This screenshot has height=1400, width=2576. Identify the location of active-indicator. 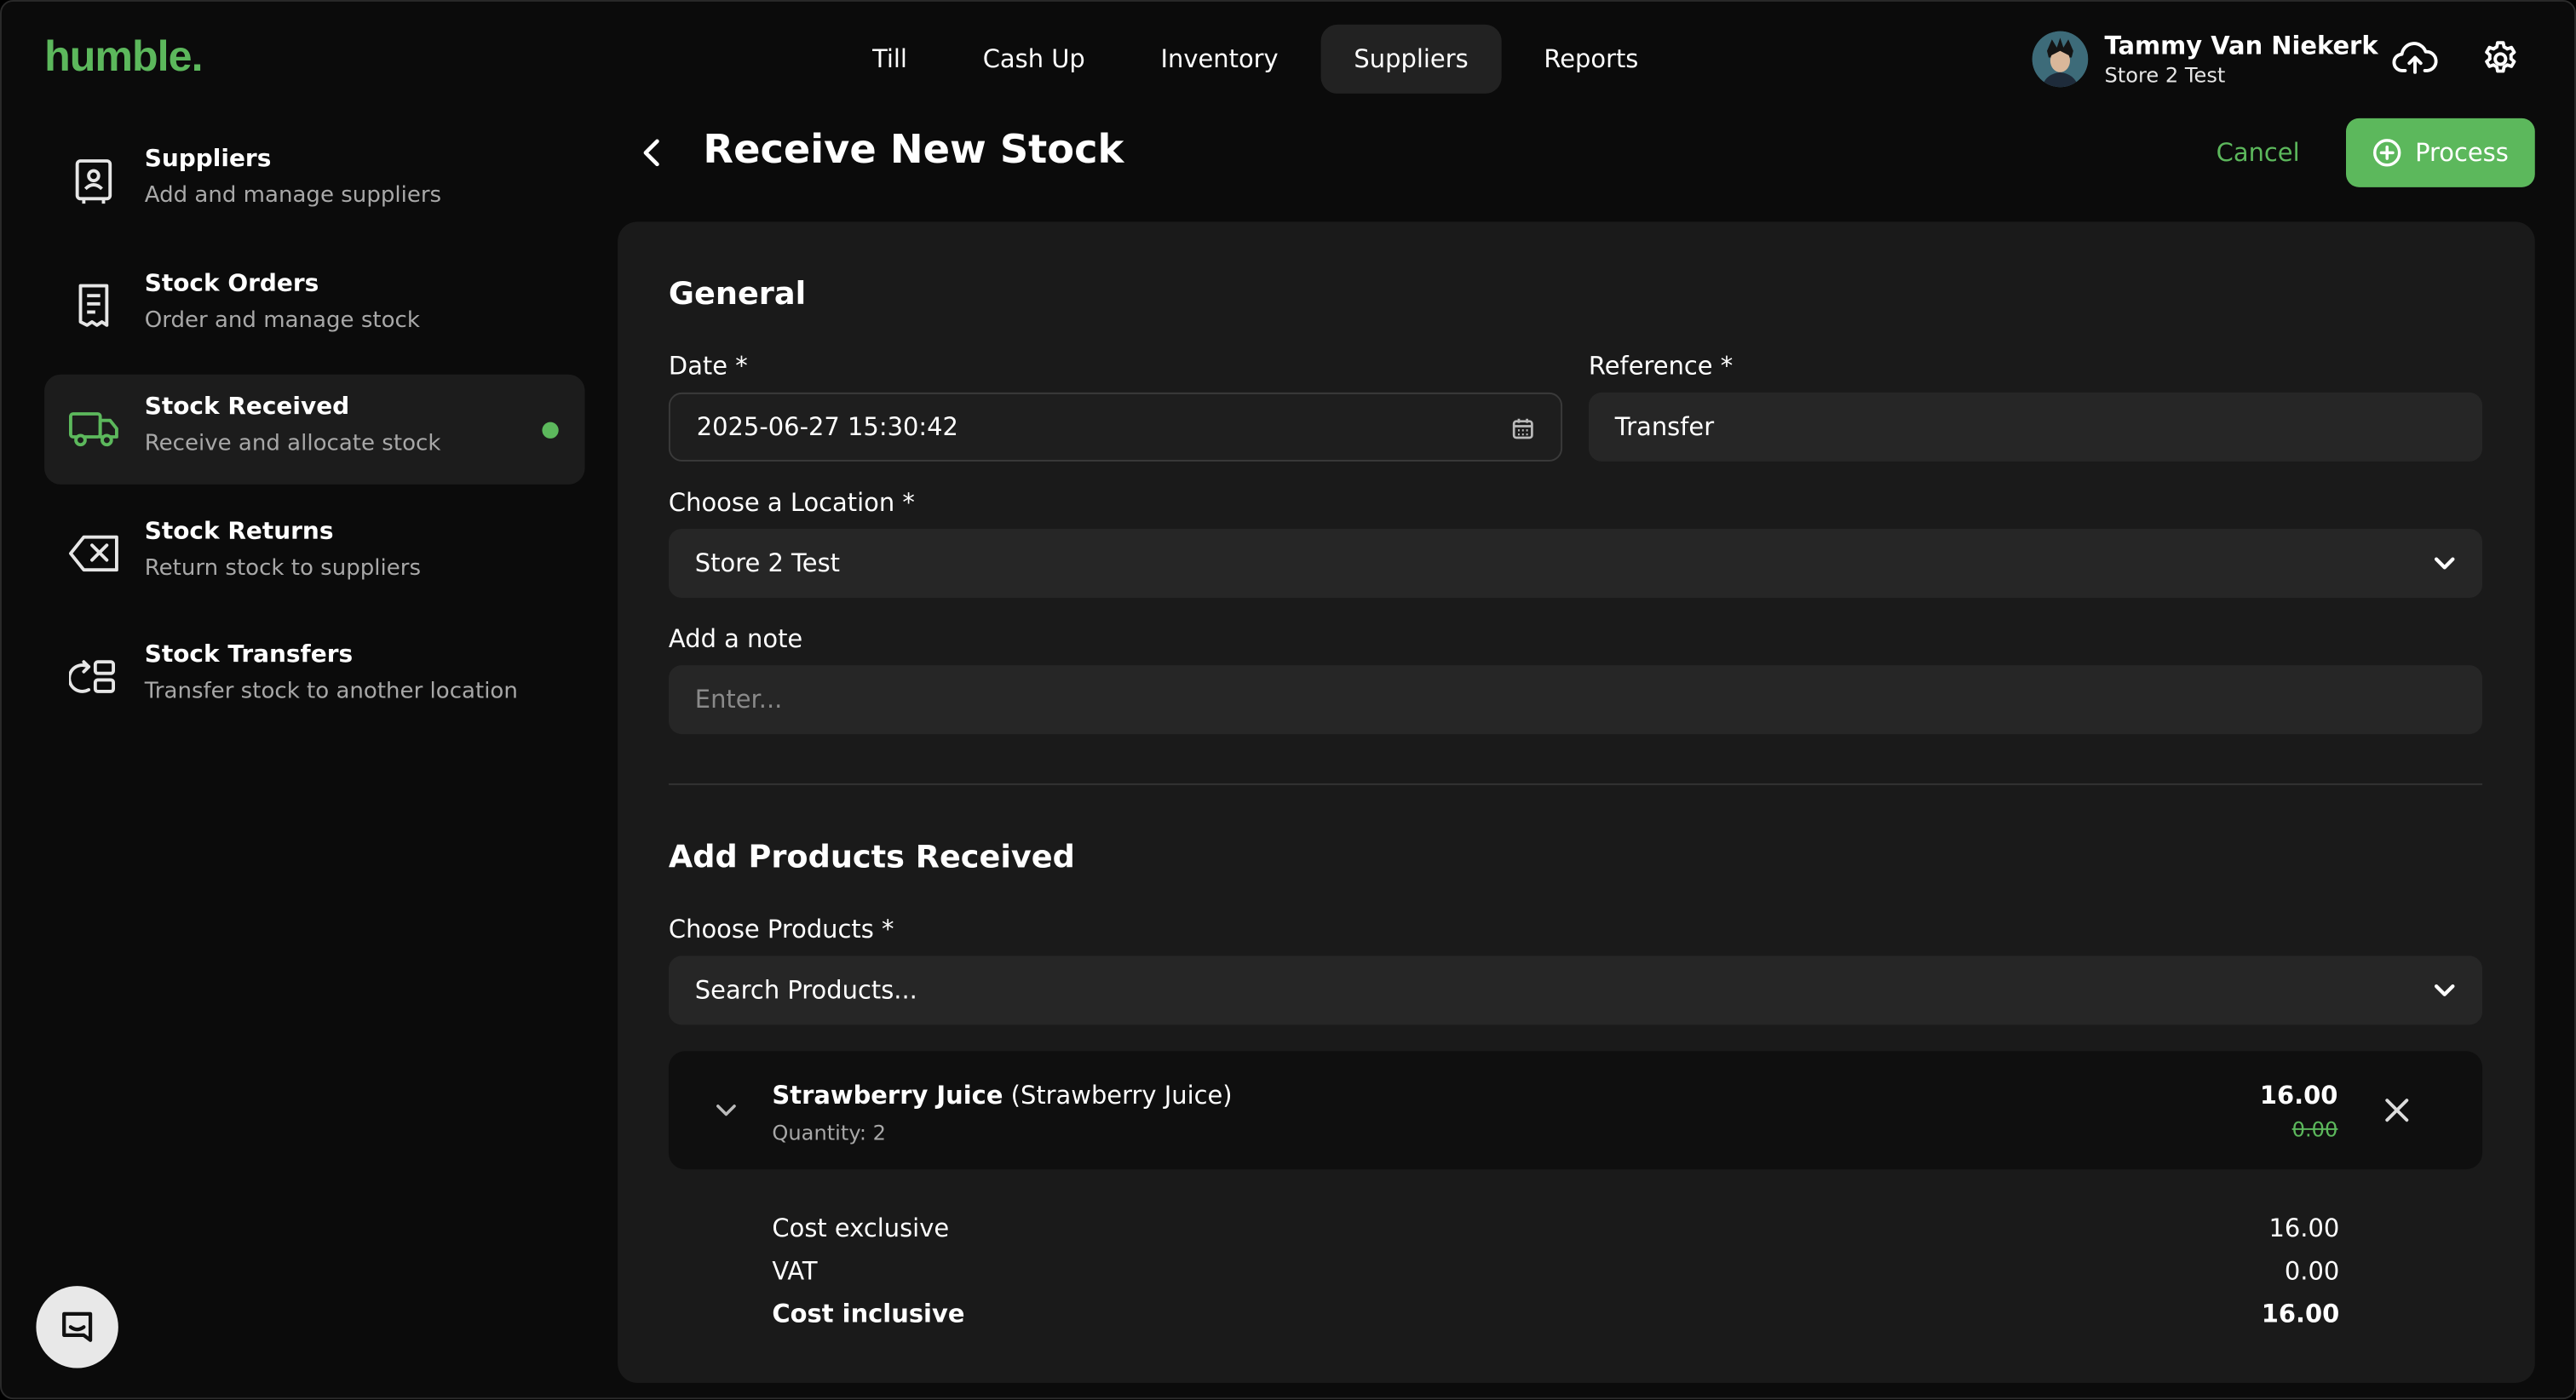
(550, 430).